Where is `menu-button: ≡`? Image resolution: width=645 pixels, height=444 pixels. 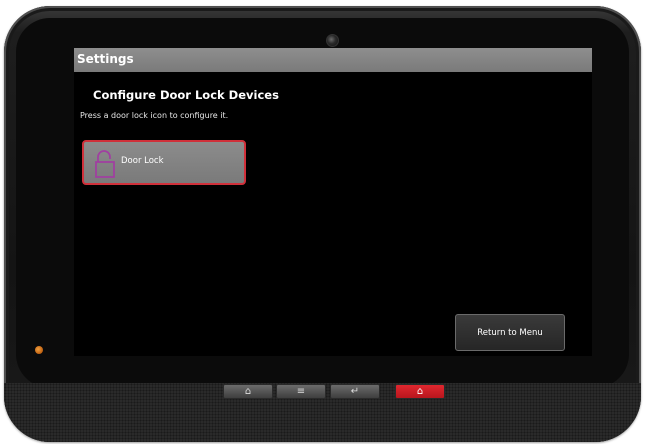
menu-button: ≡ is located at coordinates (301, 391).